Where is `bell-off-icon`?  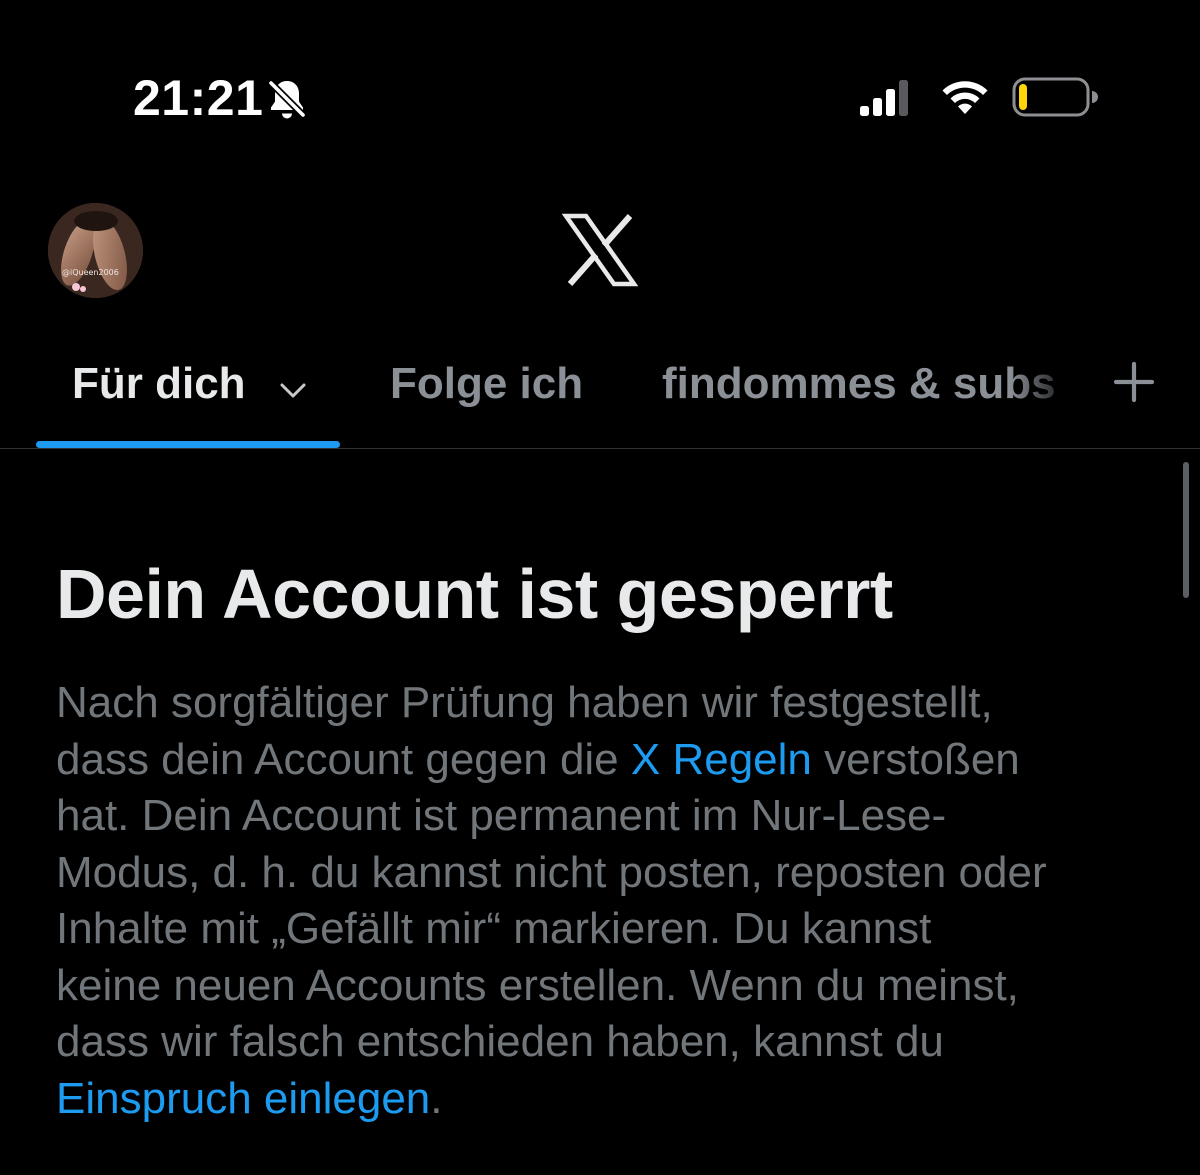
bell-off-icon is located at coordinates (287, 99).